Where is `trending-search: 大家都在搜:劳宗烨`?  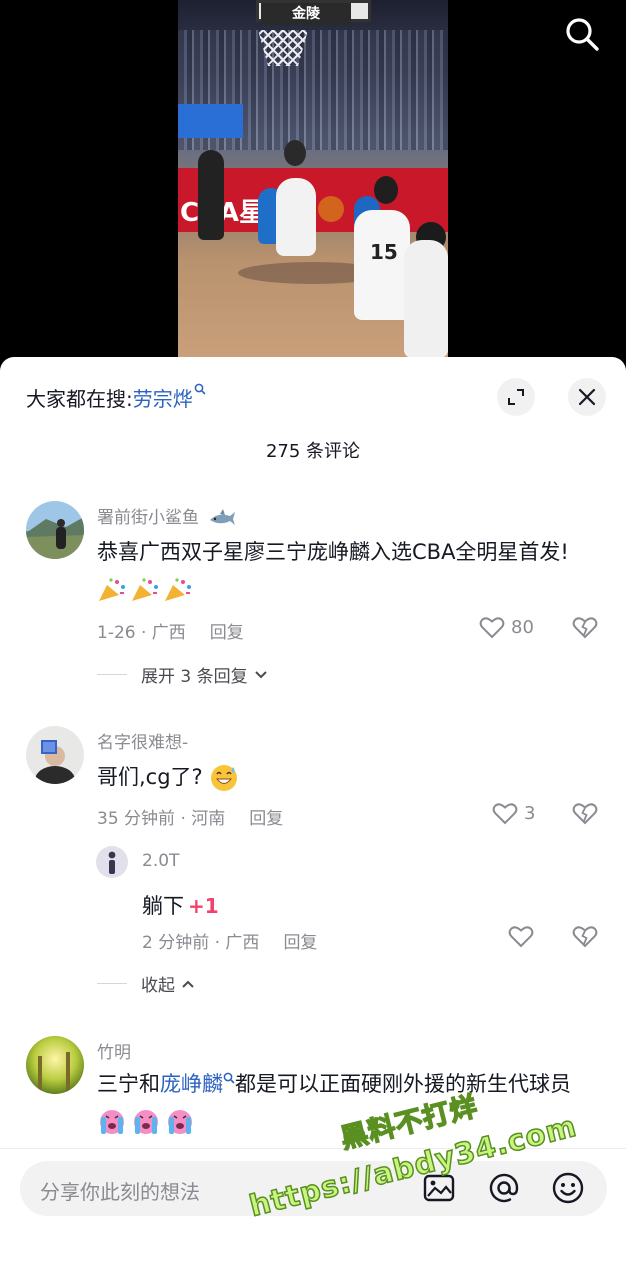 trending-search: 大家都在搜:劳宗烨 is located at coordinates (116, 397).